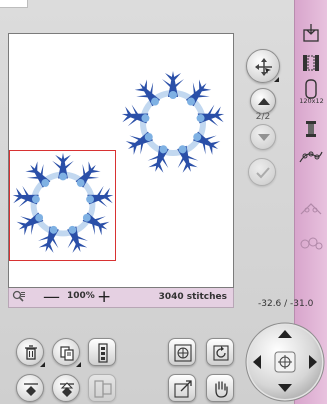 This screenshot has height=404, width=327. I want to click on hoop-selector-icon, so click(311, 63).